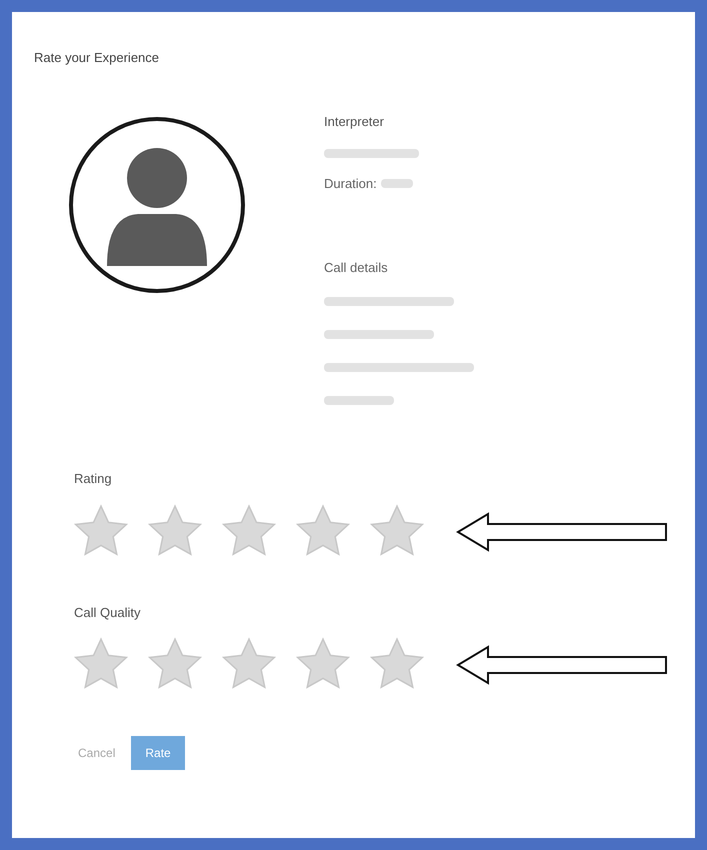 The height and width of the screenshot is (850, 707). Describe the element at coordinates (350, 184) in the screenshot. I see `duration-label: Duration:` at that location.